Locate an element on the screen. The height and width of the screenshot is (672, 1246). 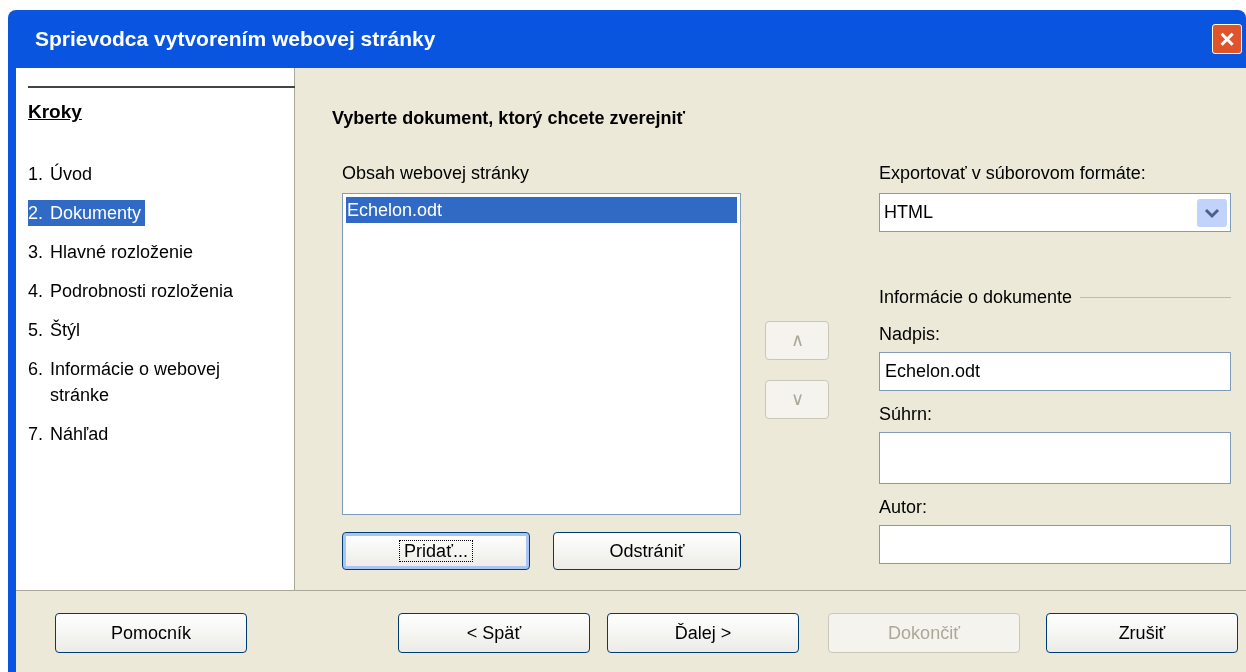
list-item: Echelon.odt is located at coordinates (541, 210).